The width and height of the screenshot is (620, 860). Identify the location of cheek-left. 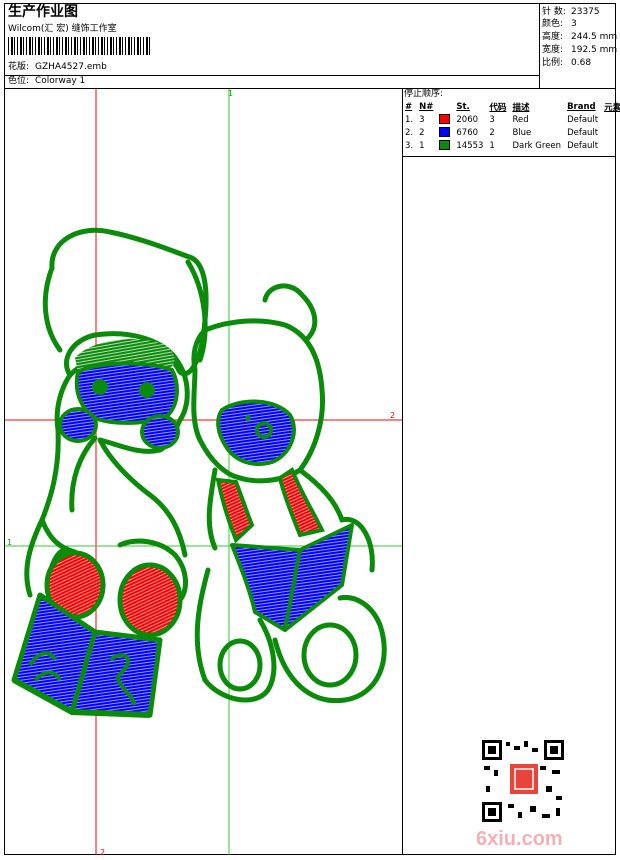
(78, 425).